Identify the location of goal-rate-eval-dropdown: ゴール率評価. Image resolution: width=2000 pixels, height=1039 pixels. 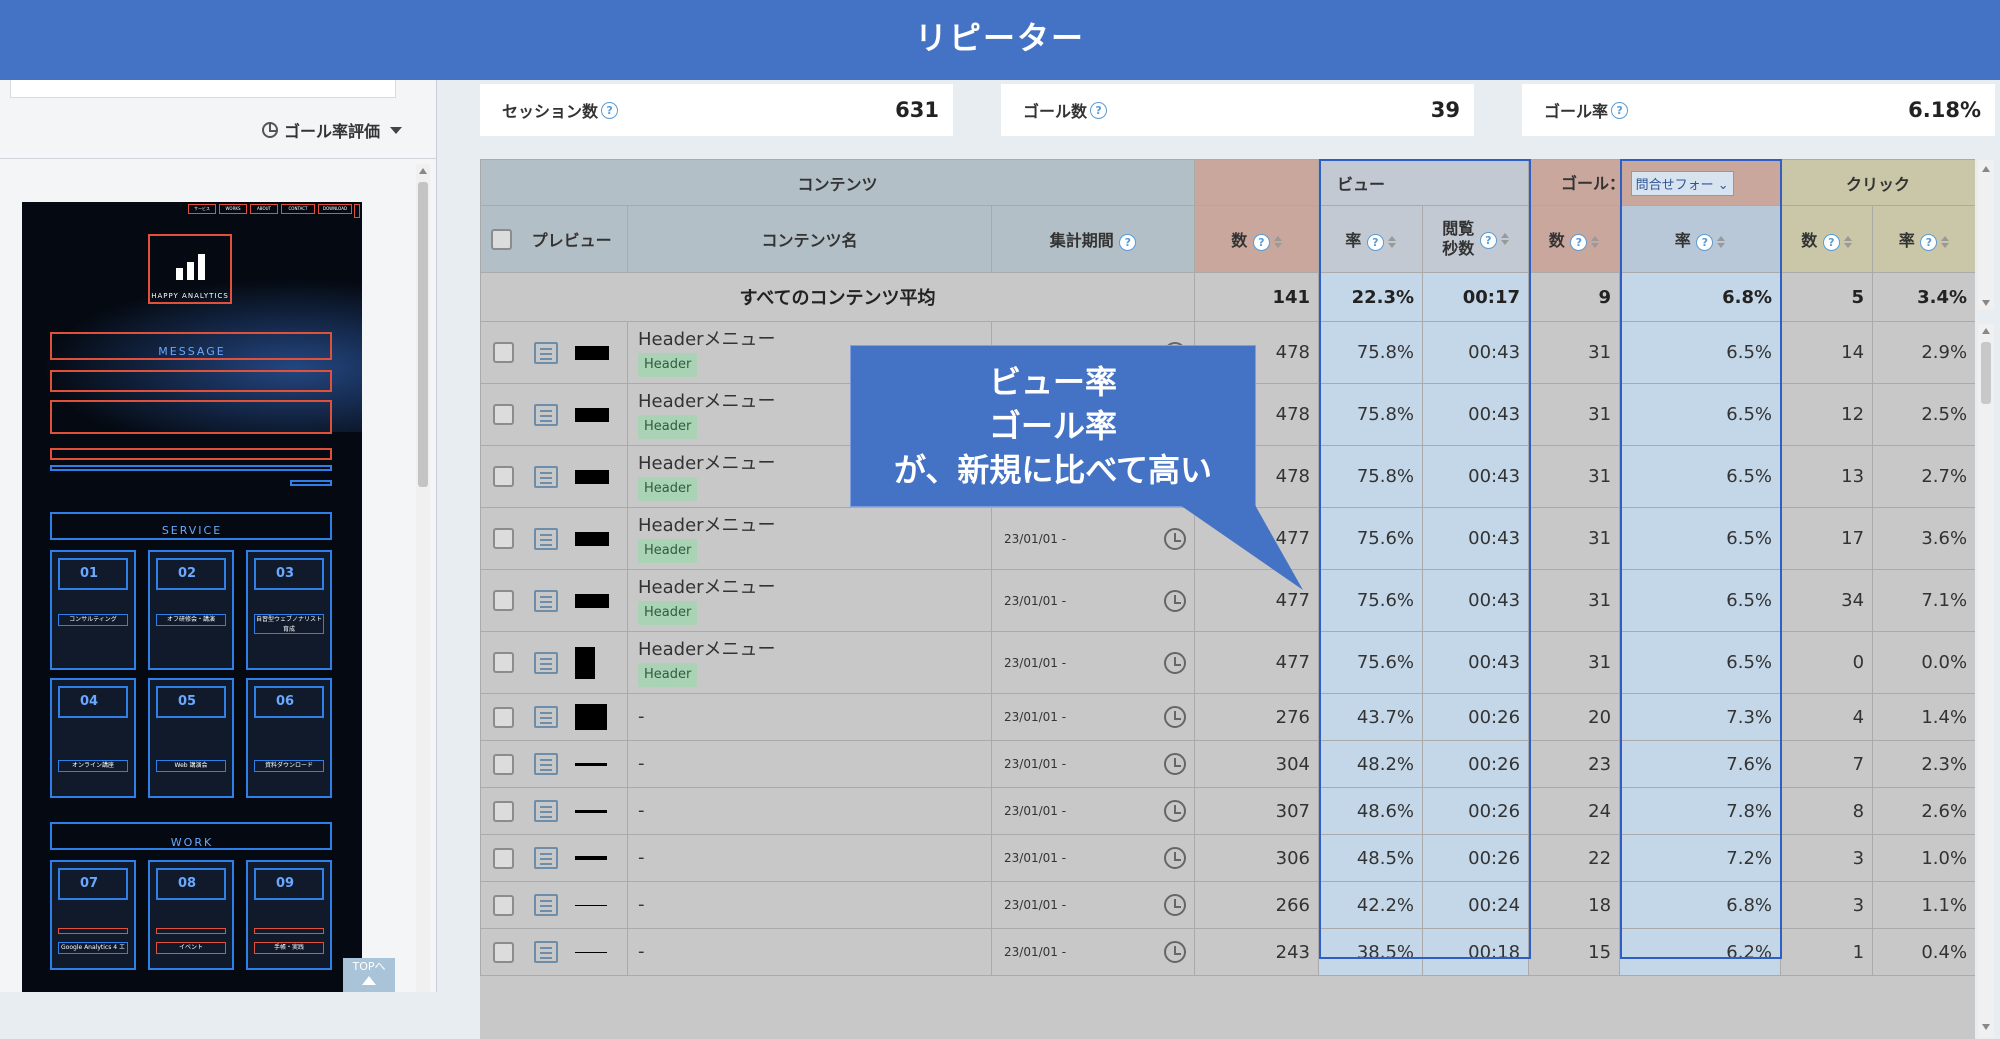
(332, 130).